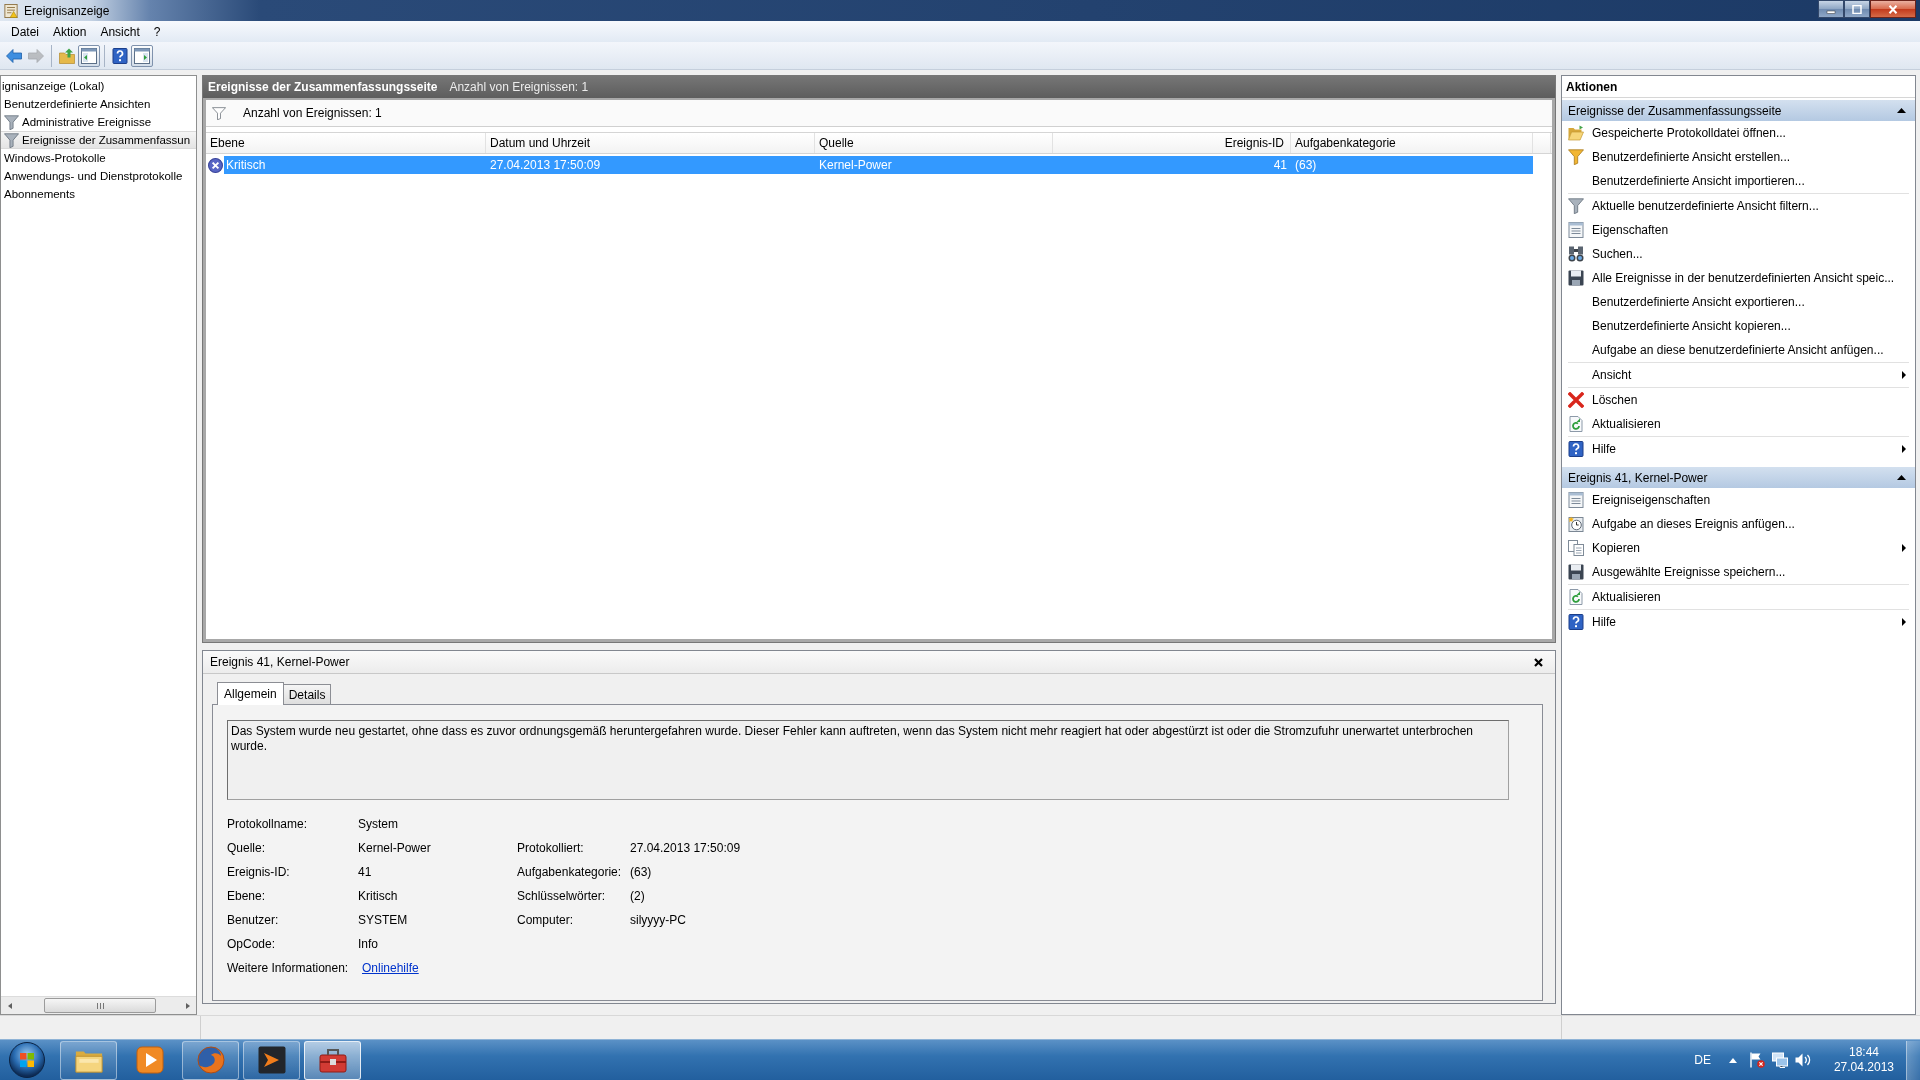 This screenshot has height=1080, width=1920. What do you see at coordinates (519, 87) in the screenshot?
I see `event-count: Anzahl von Ereignissen: 1` at bounding box center [519, 87].